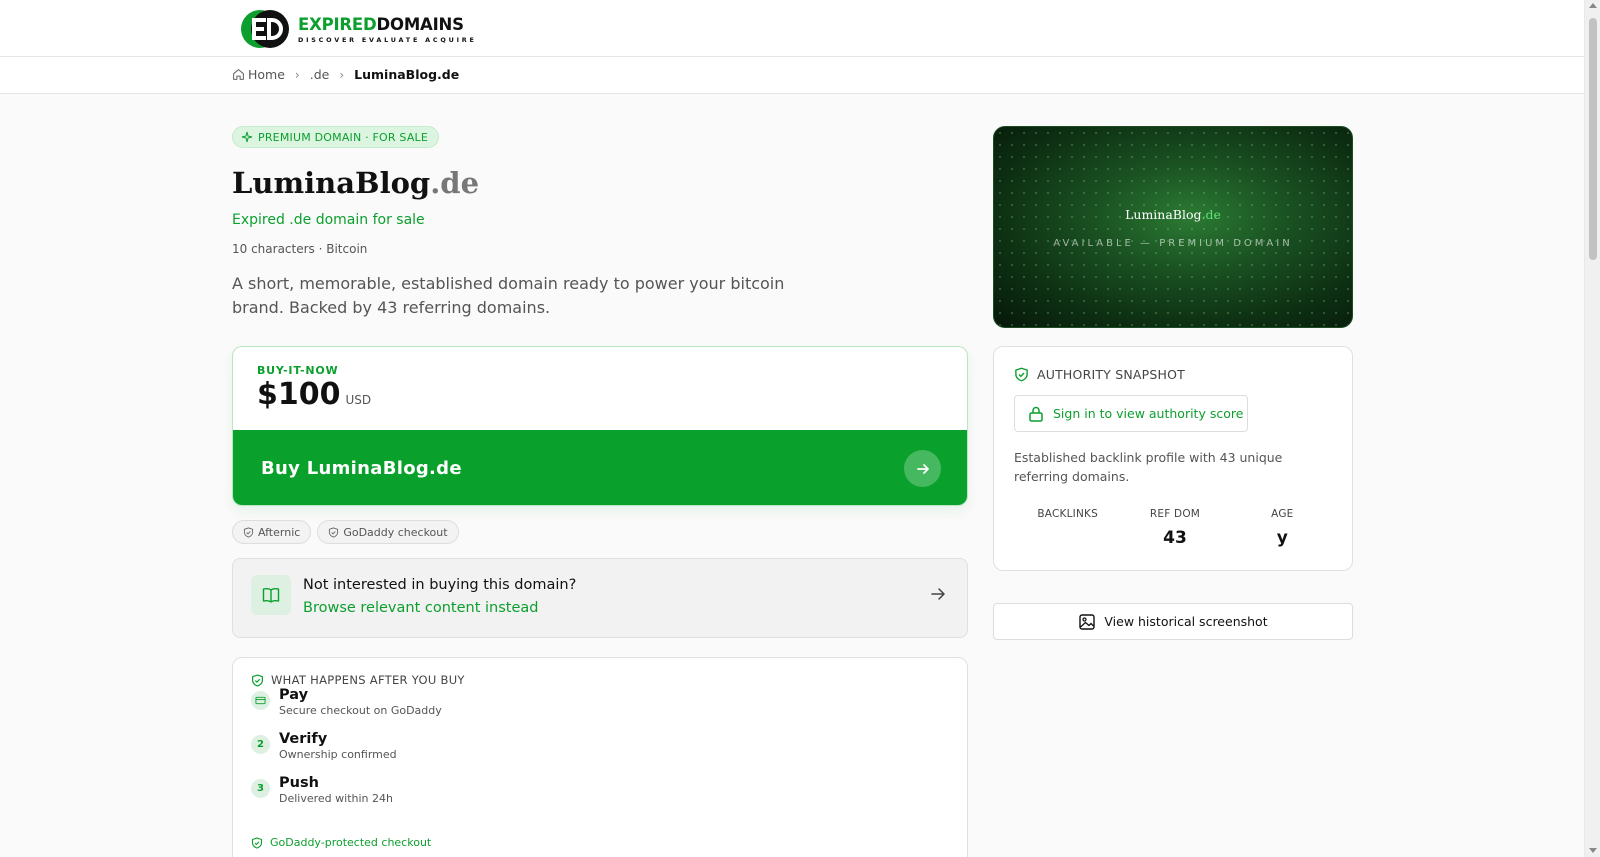  Describe the element at coordinates (341, 842) in the screenshot. I see `protected-checkout-note: GoDaddy-protected checkout` at that location.